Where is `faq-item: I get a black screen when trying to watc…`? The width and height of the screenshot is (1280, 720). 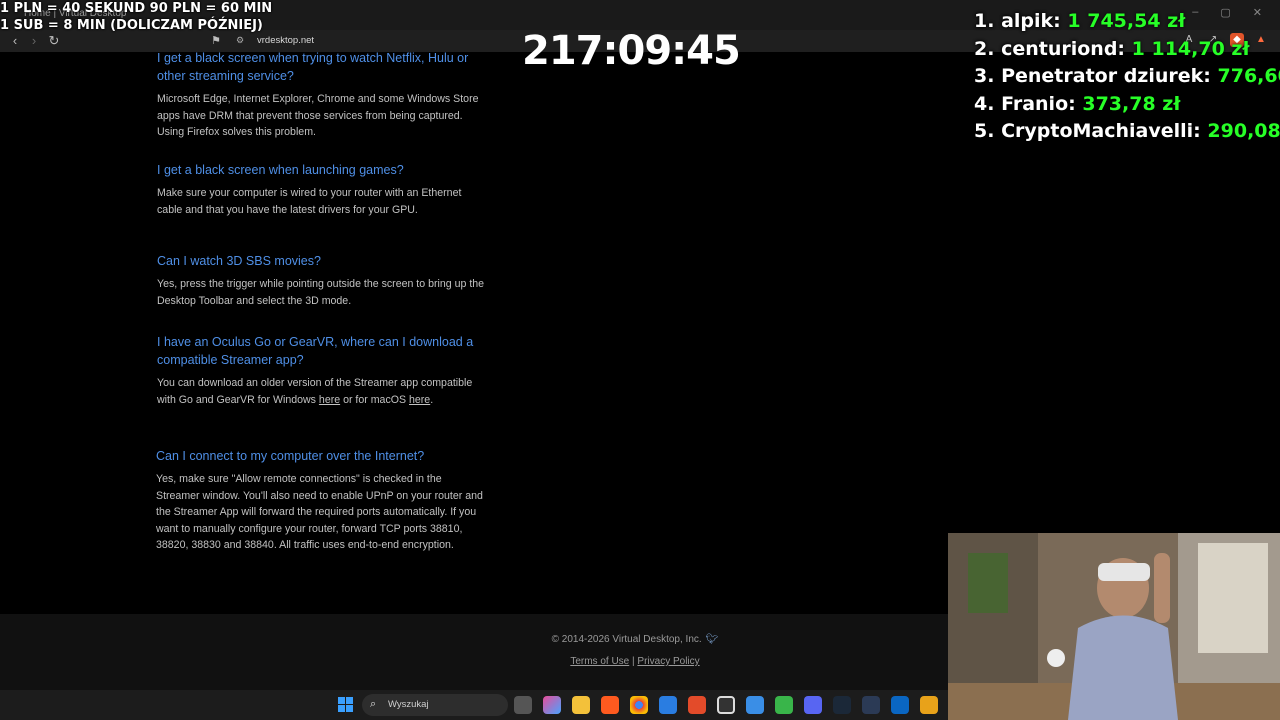 faq-item: I get a black screen when trying to watc… is located at coordinates (322, 95).